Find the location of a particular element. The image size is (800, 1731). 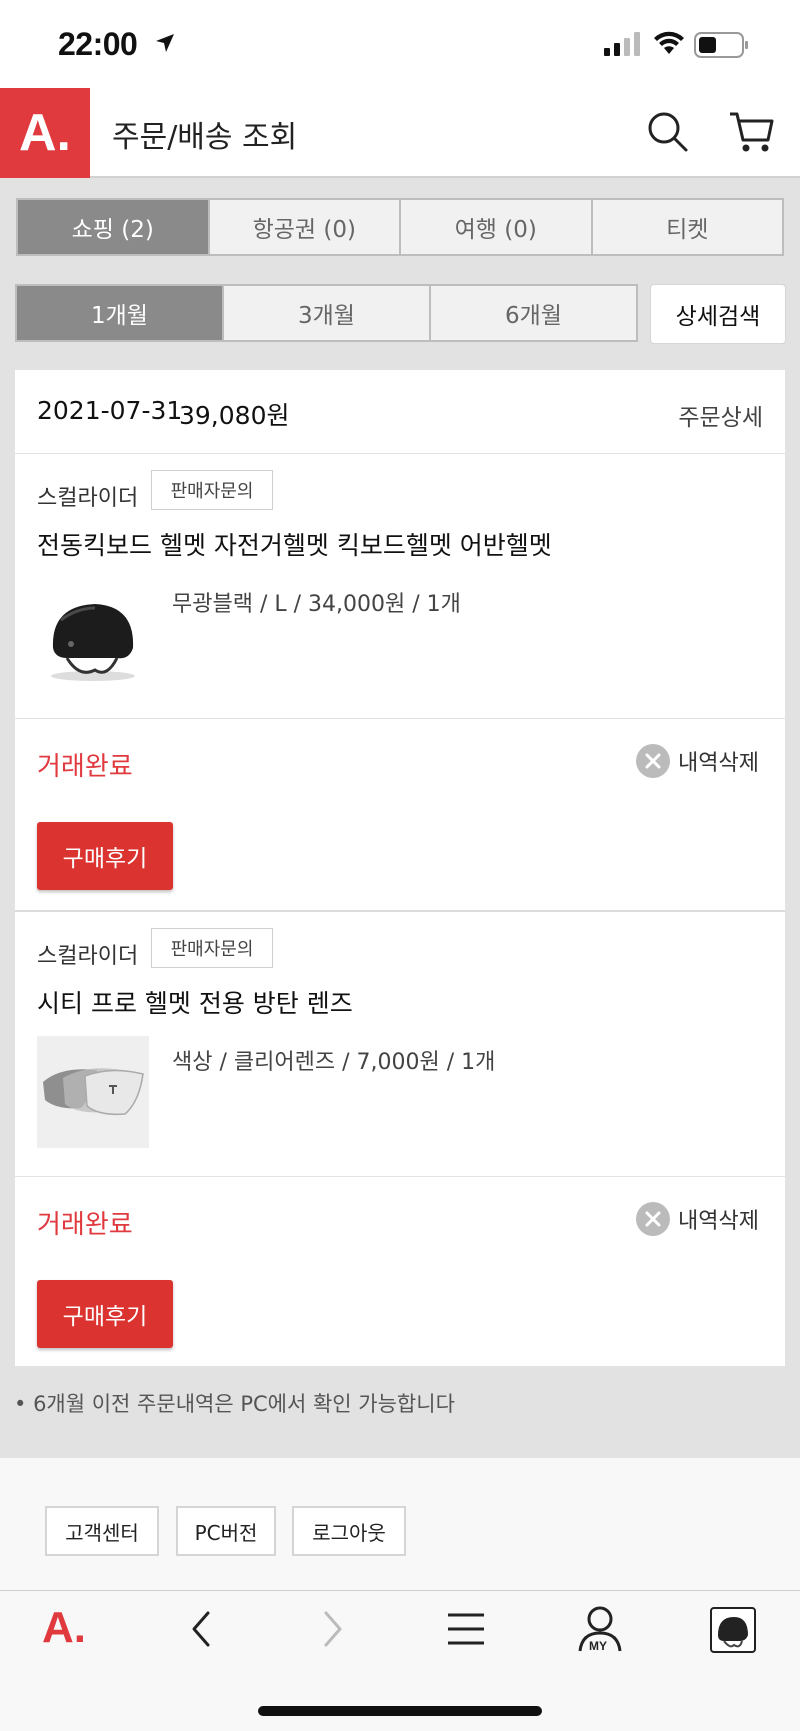

brand-logo: A. is located at coordinates (45, 133).